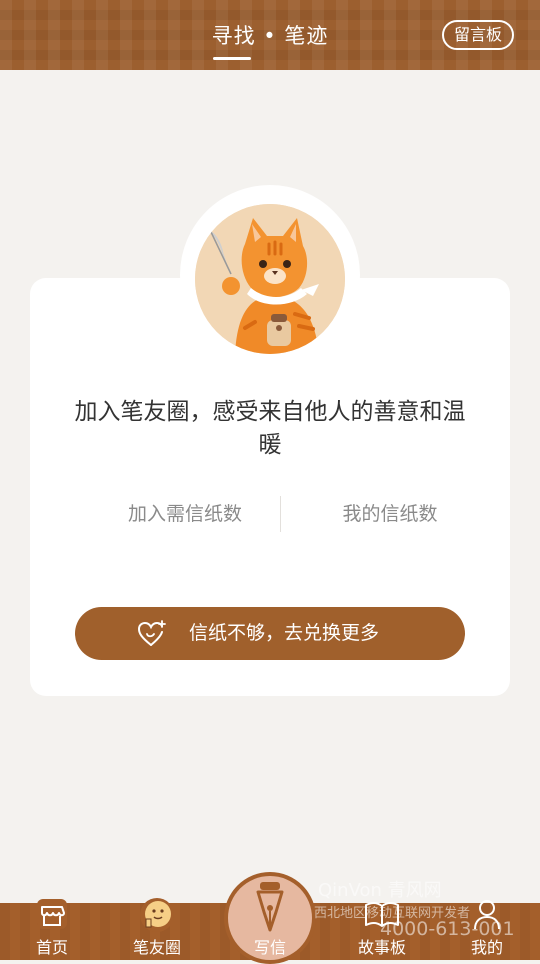 Image resolution: width=540 pixels, height=964 pixels. I want to click on nav-item-home: 首页, so click(52, 929).